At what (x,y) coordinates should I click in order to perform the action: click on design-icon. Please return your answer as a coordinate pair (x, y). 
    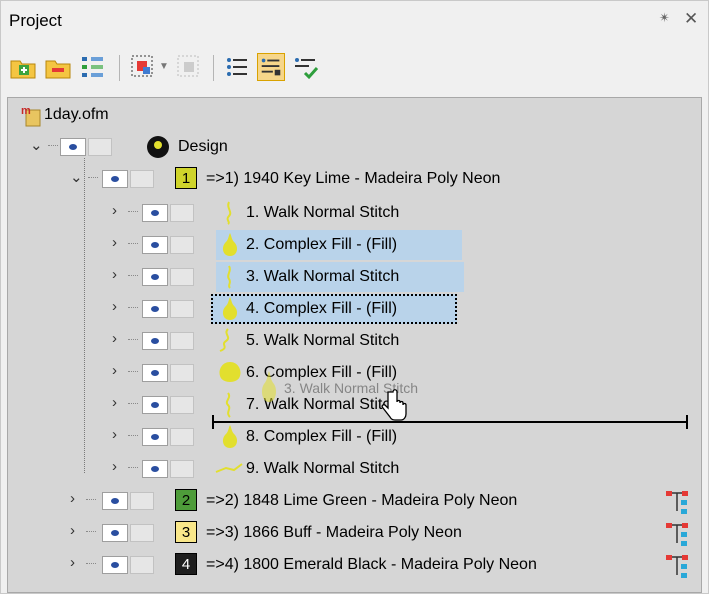
    Looking at the image, I should click on (158, 147).